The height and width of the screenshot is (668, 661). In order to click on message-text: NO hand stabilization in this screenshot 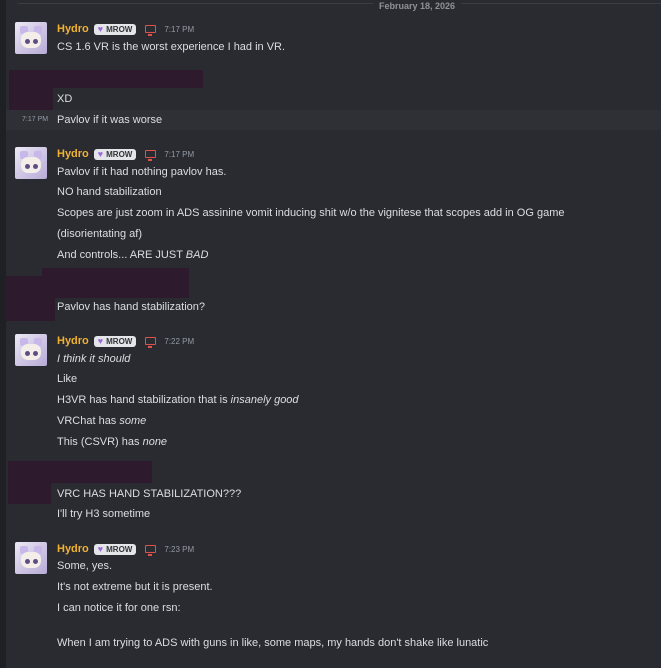, I will do `click(109, 192)`.